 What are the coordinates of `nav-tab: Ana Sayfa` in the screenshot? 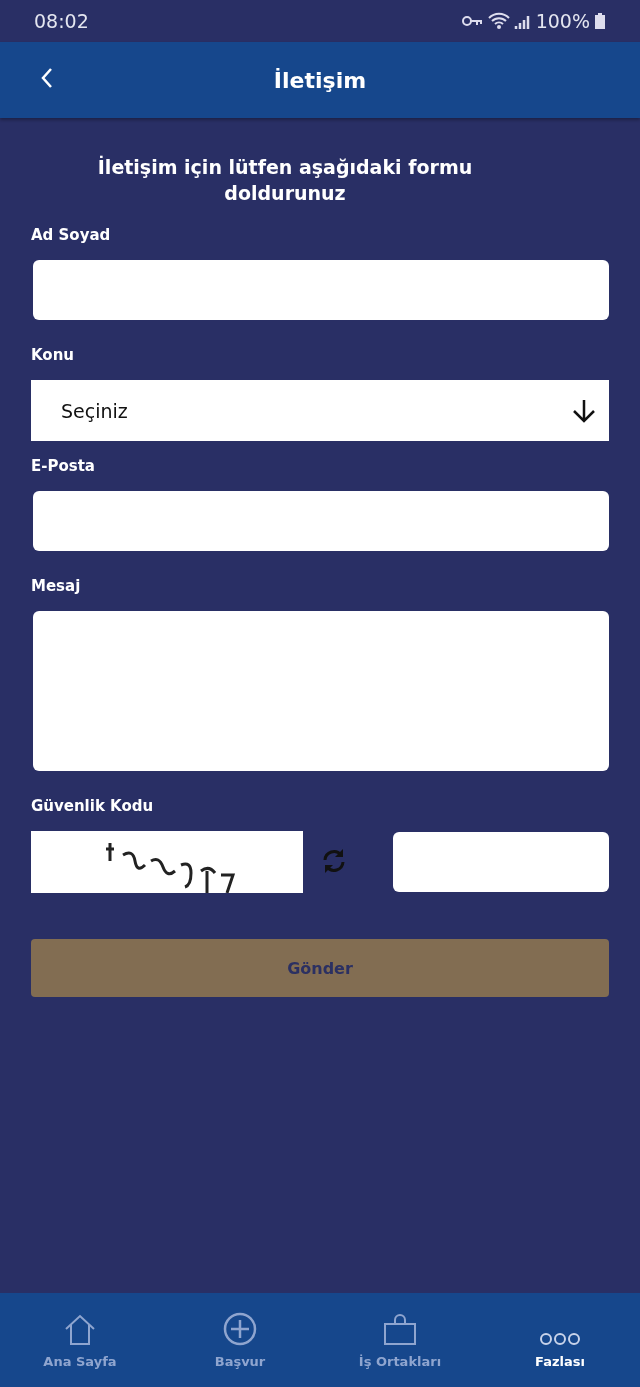 It's located at (80, 1340).